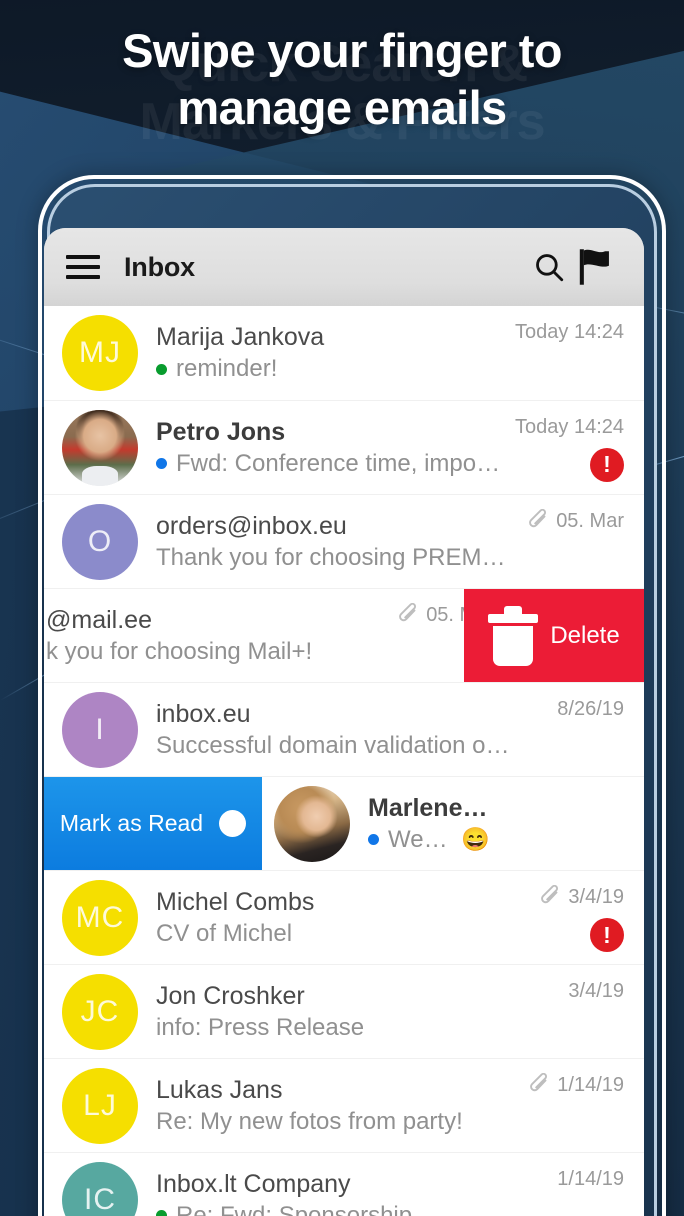  Describe the element at coordinates (260, 1027) in the screenshot. I see `email-subject: info: Press Release` at that location.